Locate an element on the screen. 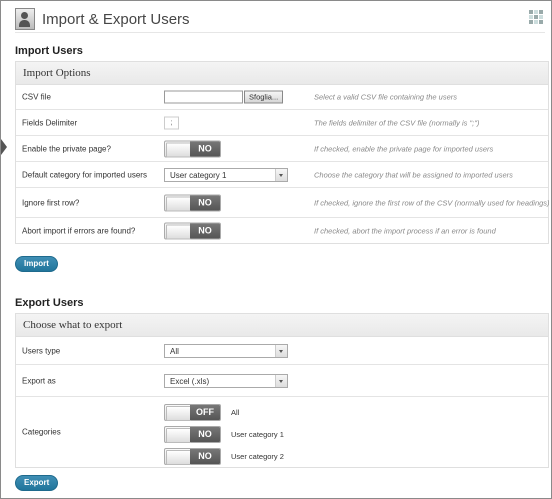  users-type-row: Users type All is located at coordinates (282, 351).